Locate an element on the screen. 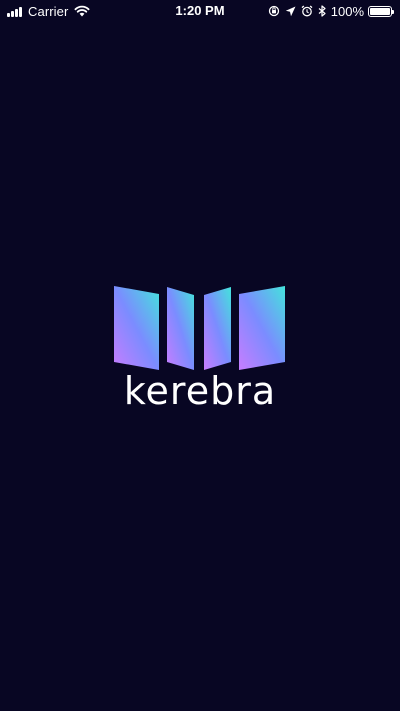 The width and height of the screenshot is (400, 711). app-name-wordmark: kerebra is located at coordinates (200, 391).